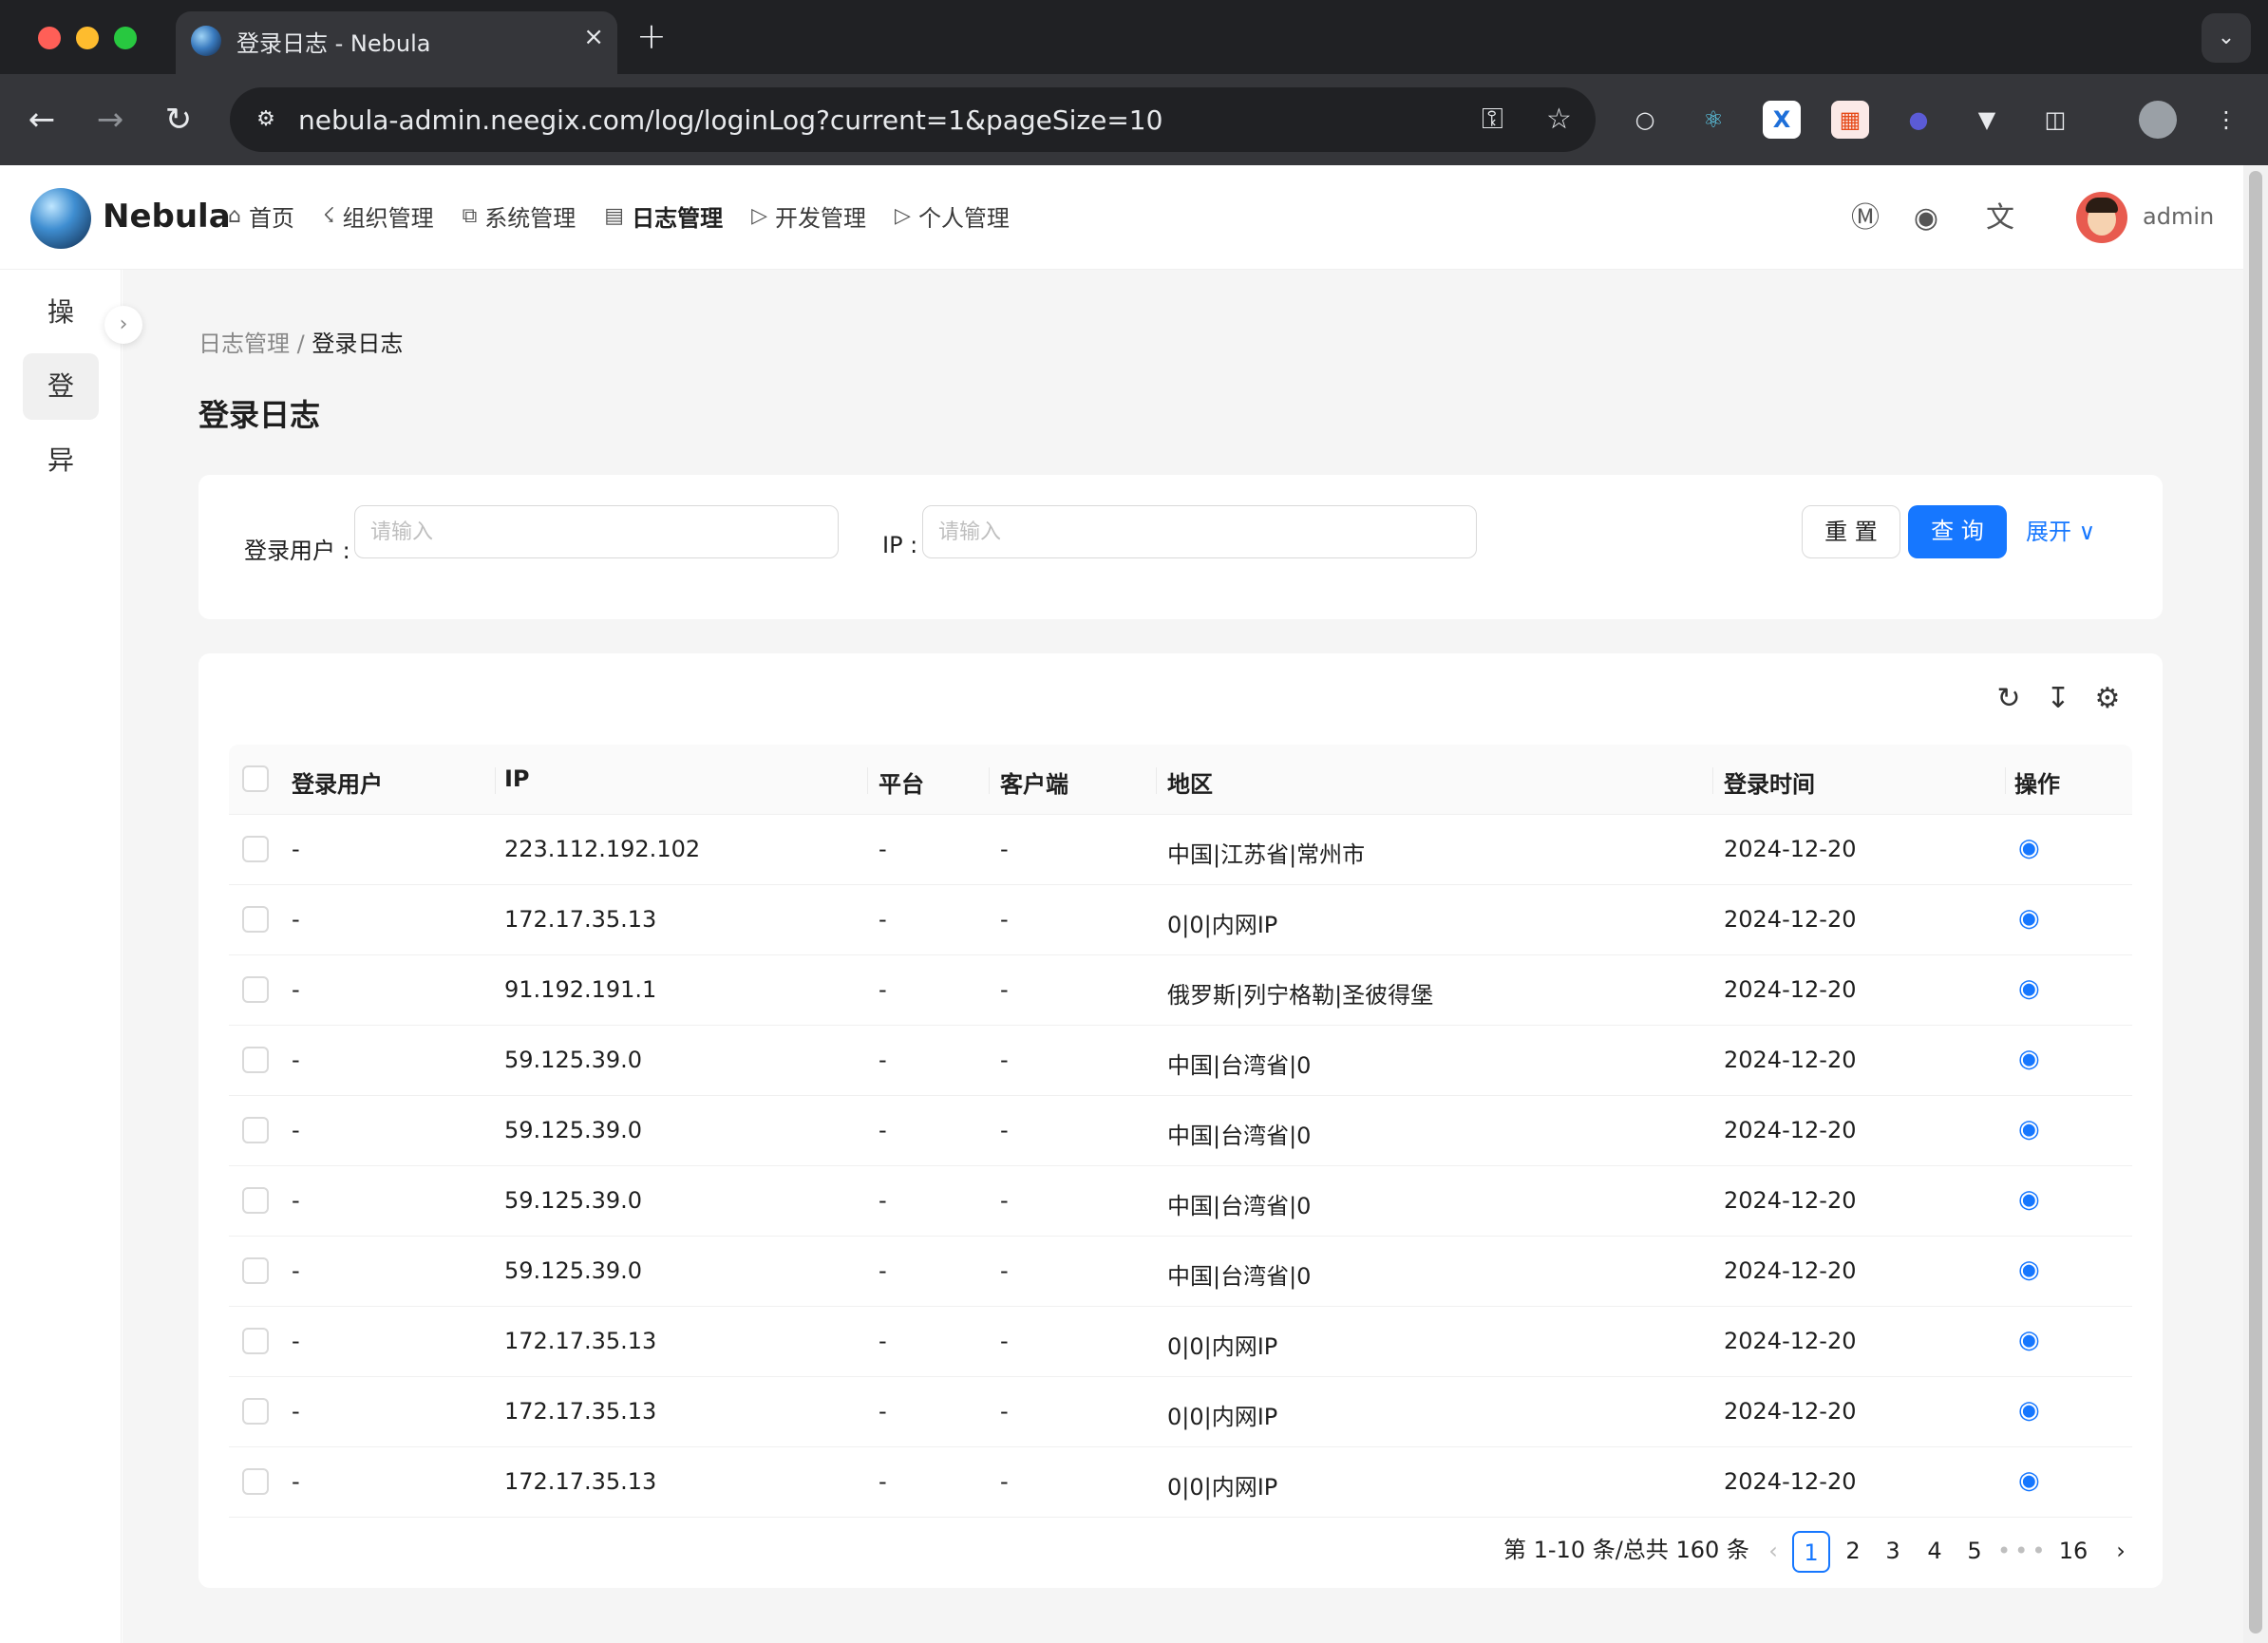  I want to click on extension-x-icon: X, so click(1782, 120).